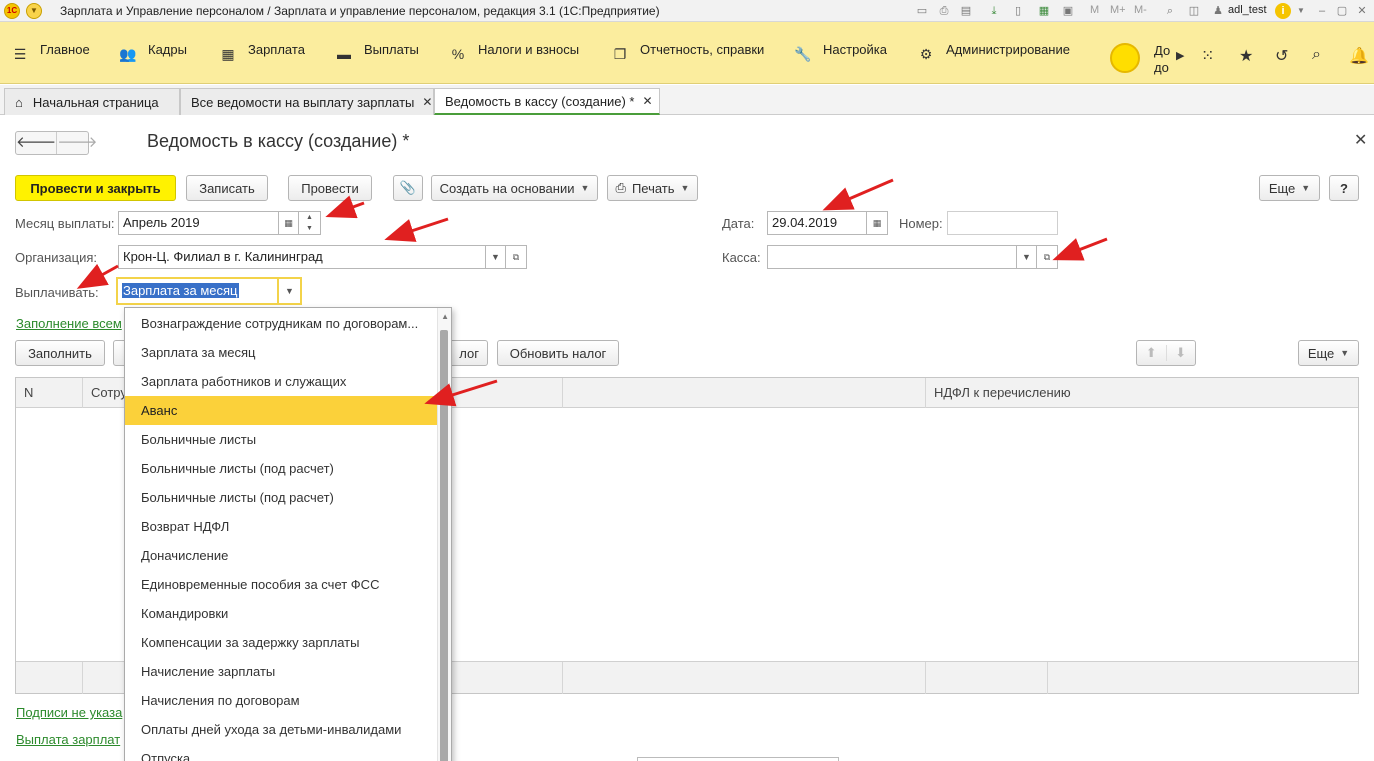 The height and width of the screenshot is (761, 1374). I want to click on save-button: Записать, so click(227, 188).